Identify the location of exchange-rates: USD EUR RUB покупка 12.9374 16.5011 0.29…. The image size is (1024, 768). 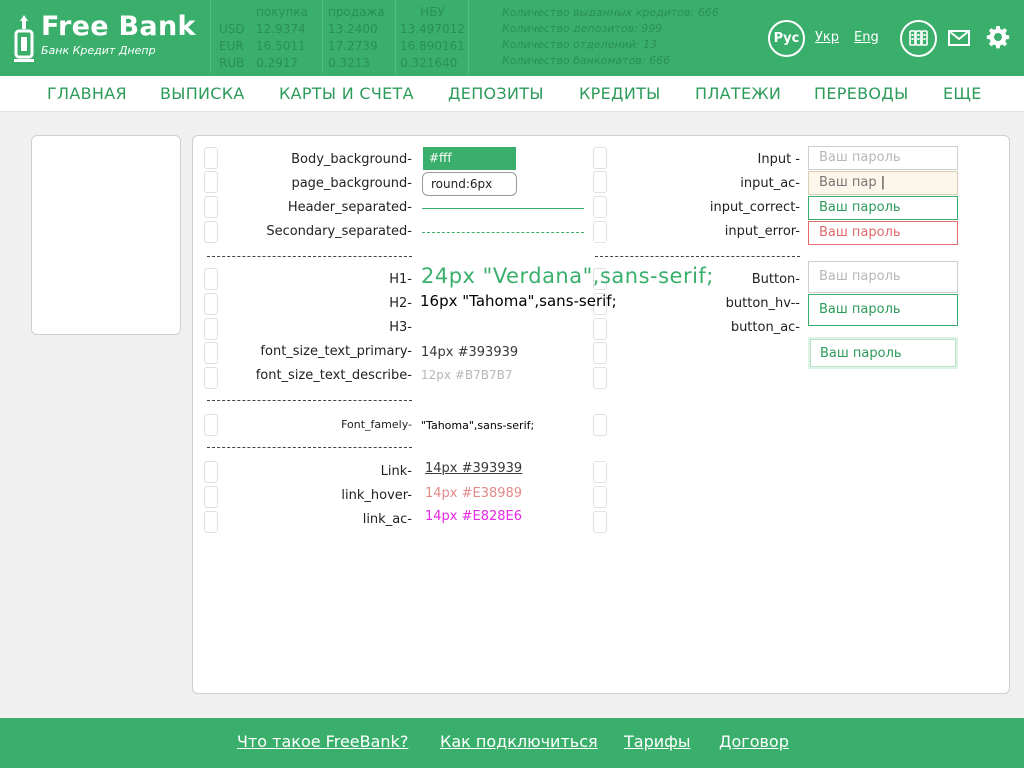
(358, 37).